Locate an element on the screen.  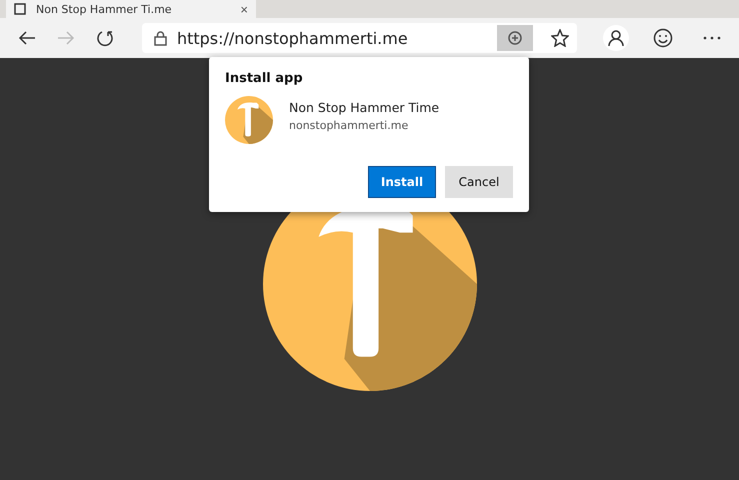
refresh-icon is located at coordinates (105, 38).